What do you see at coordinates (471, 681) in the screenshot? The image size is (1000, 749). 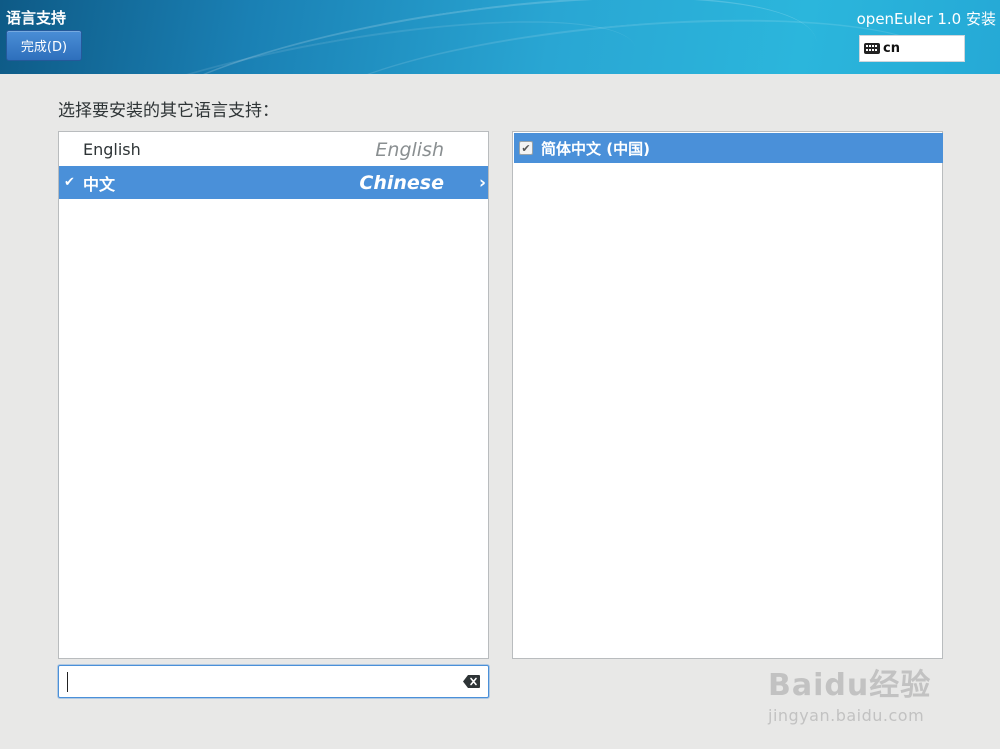 I see `clear-text-icon` at bounding box center [471, 681].